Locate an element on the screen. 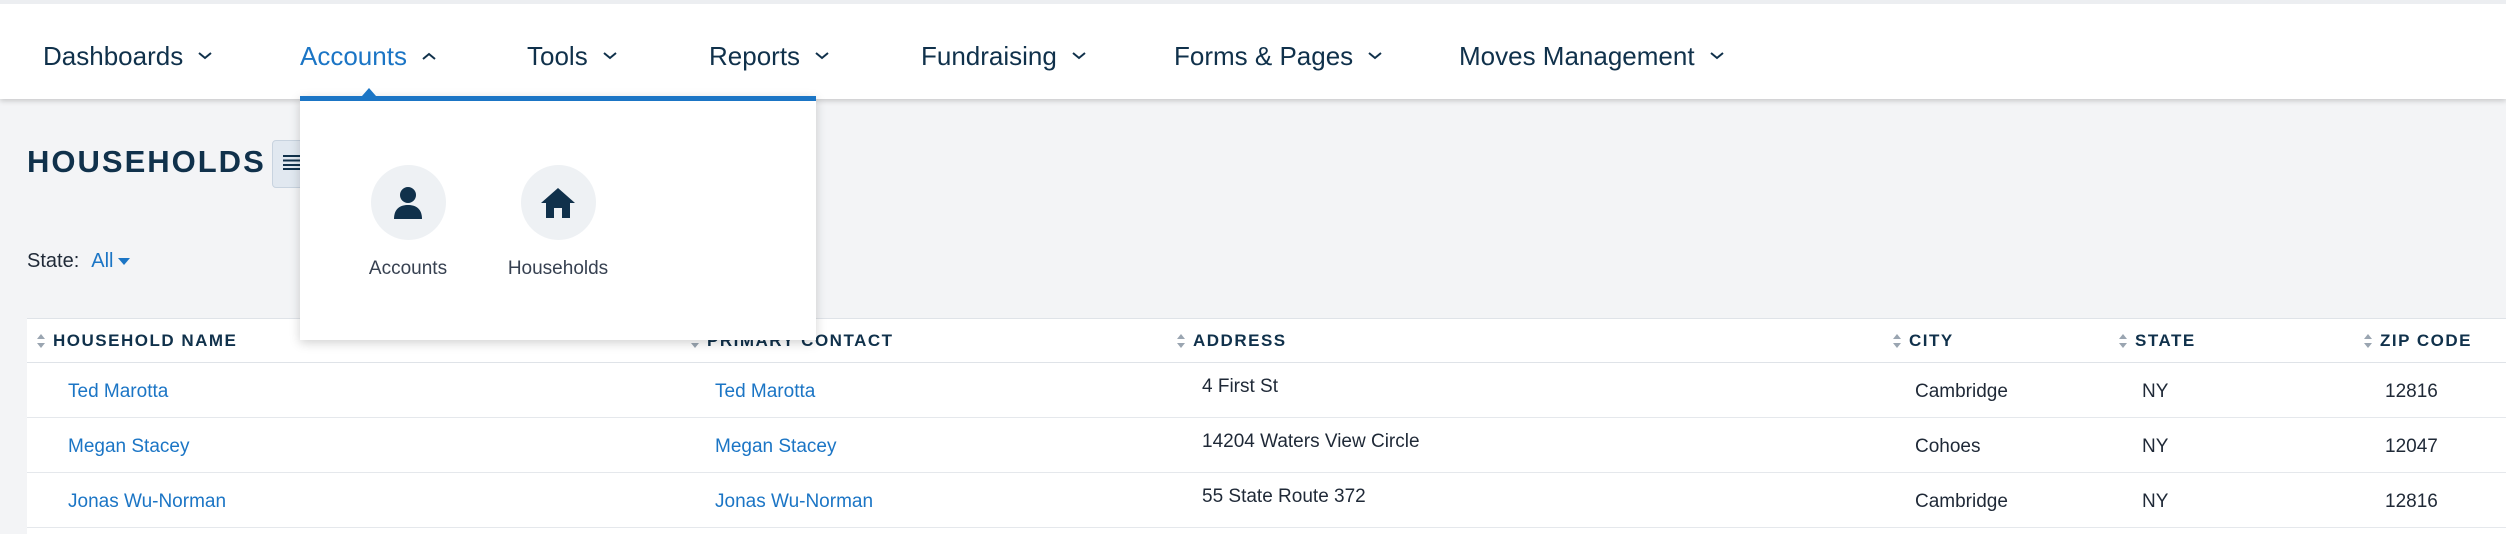 Image resolution: width=2506 pixels, height=534 pixels. state-filter-dropdown: All is located at coordinates (110, 261).